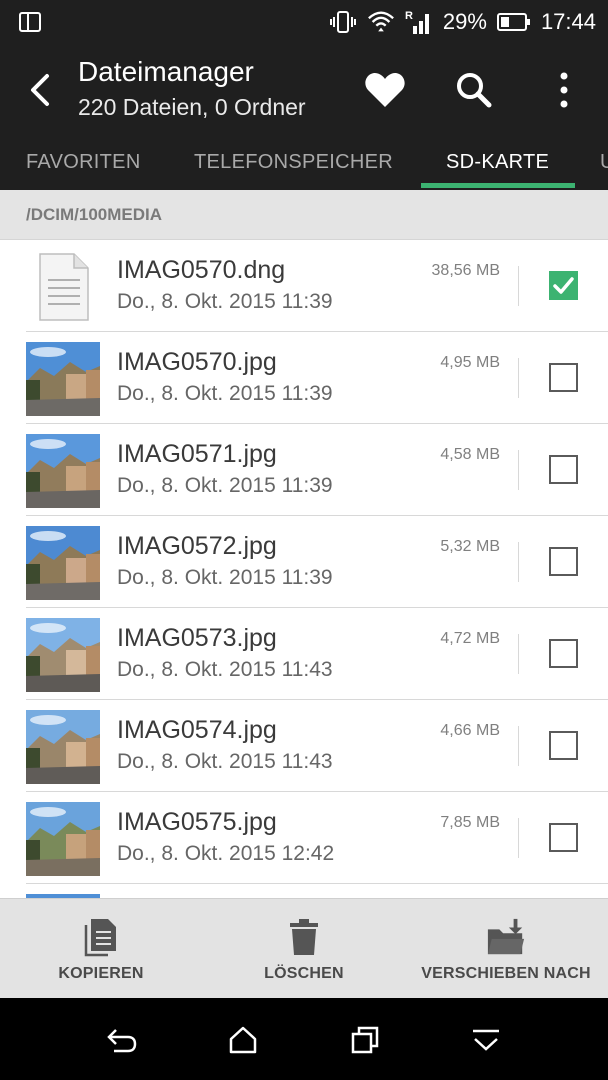  What do you see at coordinates (94, 214) in the screenshot?
I see `current-path: /DCIM/100MEDIA` at bounding box center [94, 214].